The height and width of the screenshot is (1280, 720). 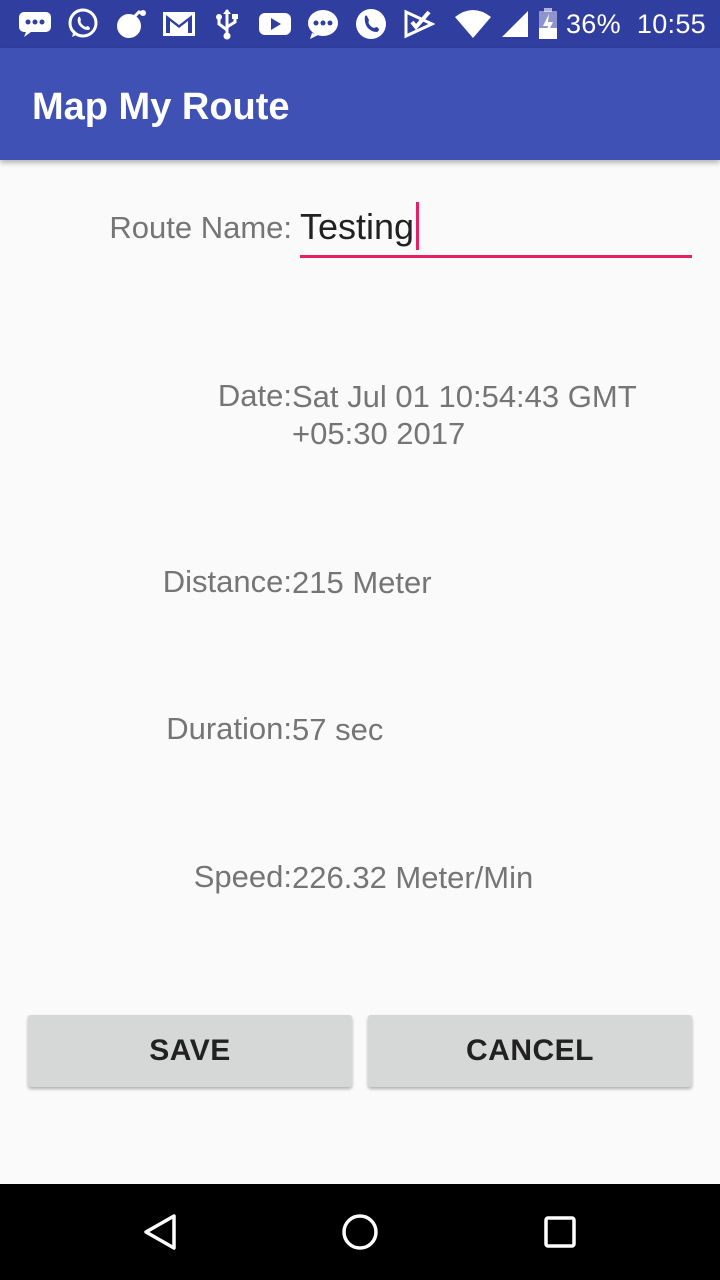 What do you see at coordinates (190, 1051) in the screenshot?
I see `save-button: SAVE` at bounding box center [190, 1051].